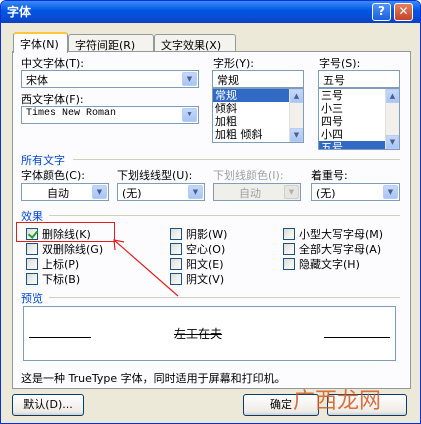 The height and width of the screenshot is (424, 421). What do you see at coordinates (195, 43) in the screenshot?
I see `tab-text-effects: 文字效果(X)` at bounding box center [195, 43].